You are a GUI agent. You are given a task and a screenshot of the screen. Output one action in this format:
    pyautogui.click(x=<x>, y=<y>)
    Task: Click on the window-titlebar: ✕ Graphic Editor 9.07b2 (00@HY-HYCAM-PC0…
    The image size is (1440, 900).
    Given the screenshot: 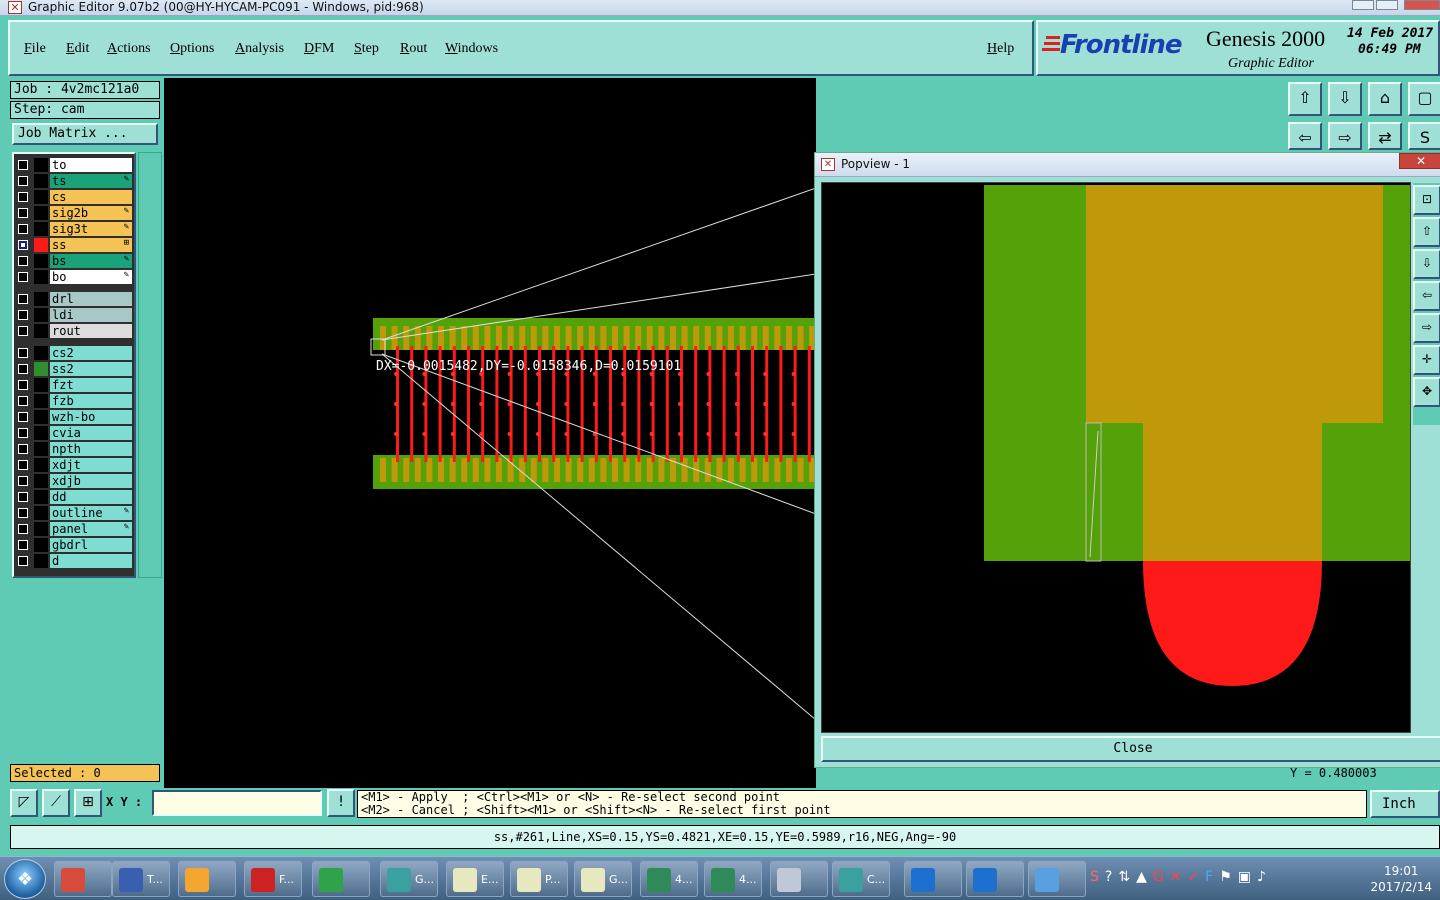 What is the action you would take?
    pyautogui.click(x=720, y=8)
    